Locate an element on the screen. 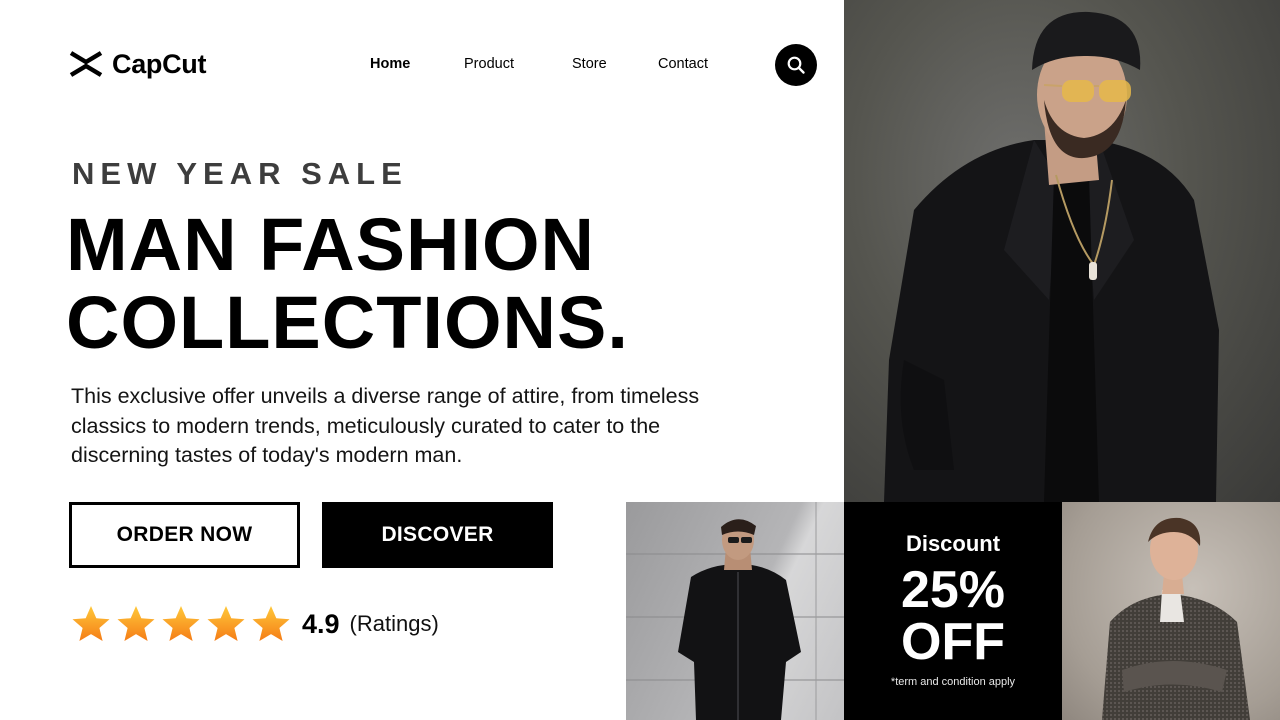  capcut-logo-icon is located at coordinates (86, 64).